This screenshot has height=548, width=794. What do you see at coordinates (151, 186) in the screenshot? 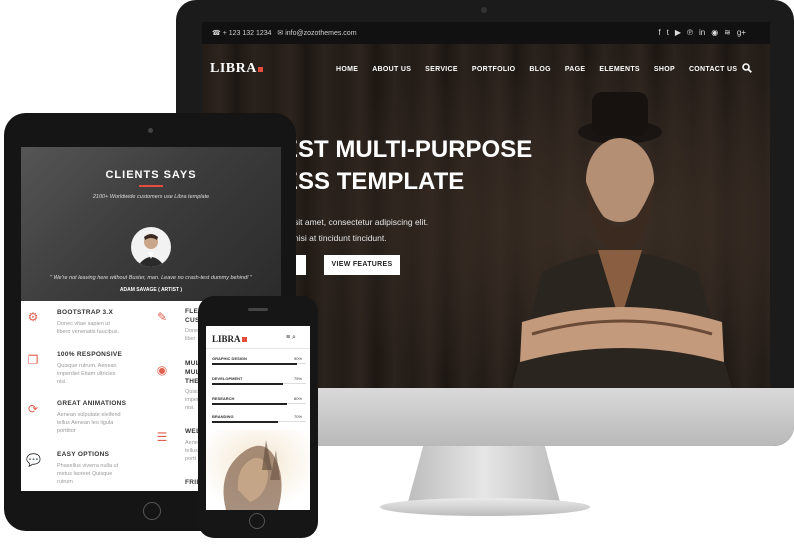
I see `title-underline` at bounding box center [151, 186].